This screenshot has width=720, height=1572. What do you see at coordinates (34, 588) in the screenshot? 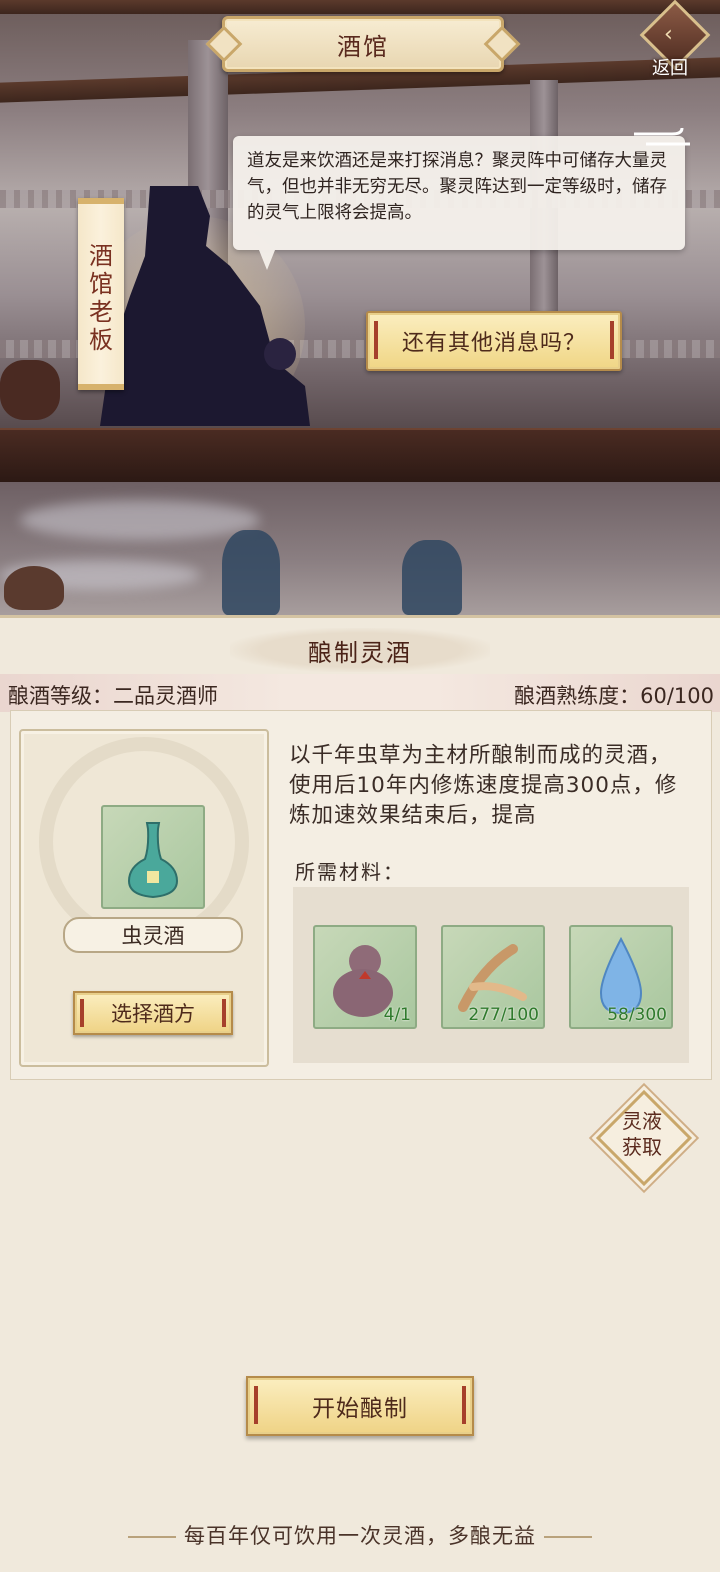
I see `teapot` at bounding box center [34, 588].